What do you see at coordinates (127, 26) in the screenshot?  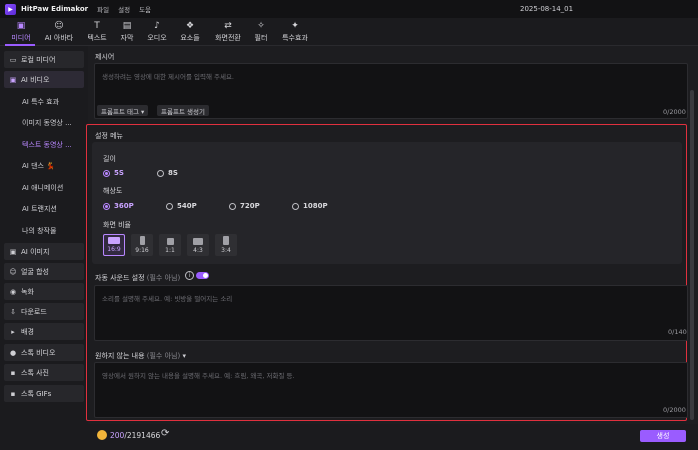 I see `subtitle-icon: ▤` at bounding box center [127, 26].